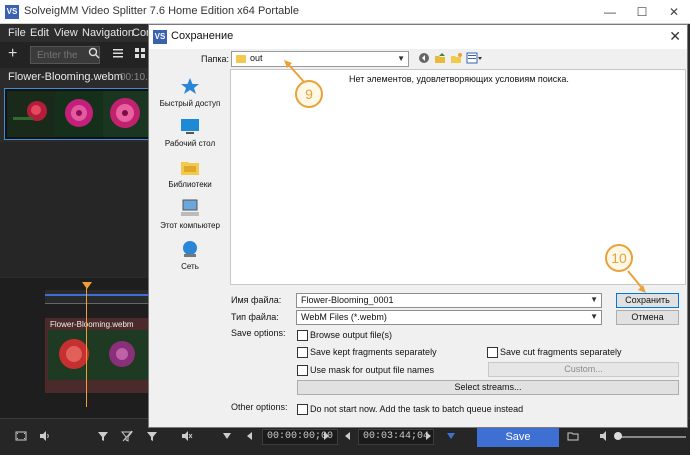  I want to click on place-label: Сеть, so click(190, 266).